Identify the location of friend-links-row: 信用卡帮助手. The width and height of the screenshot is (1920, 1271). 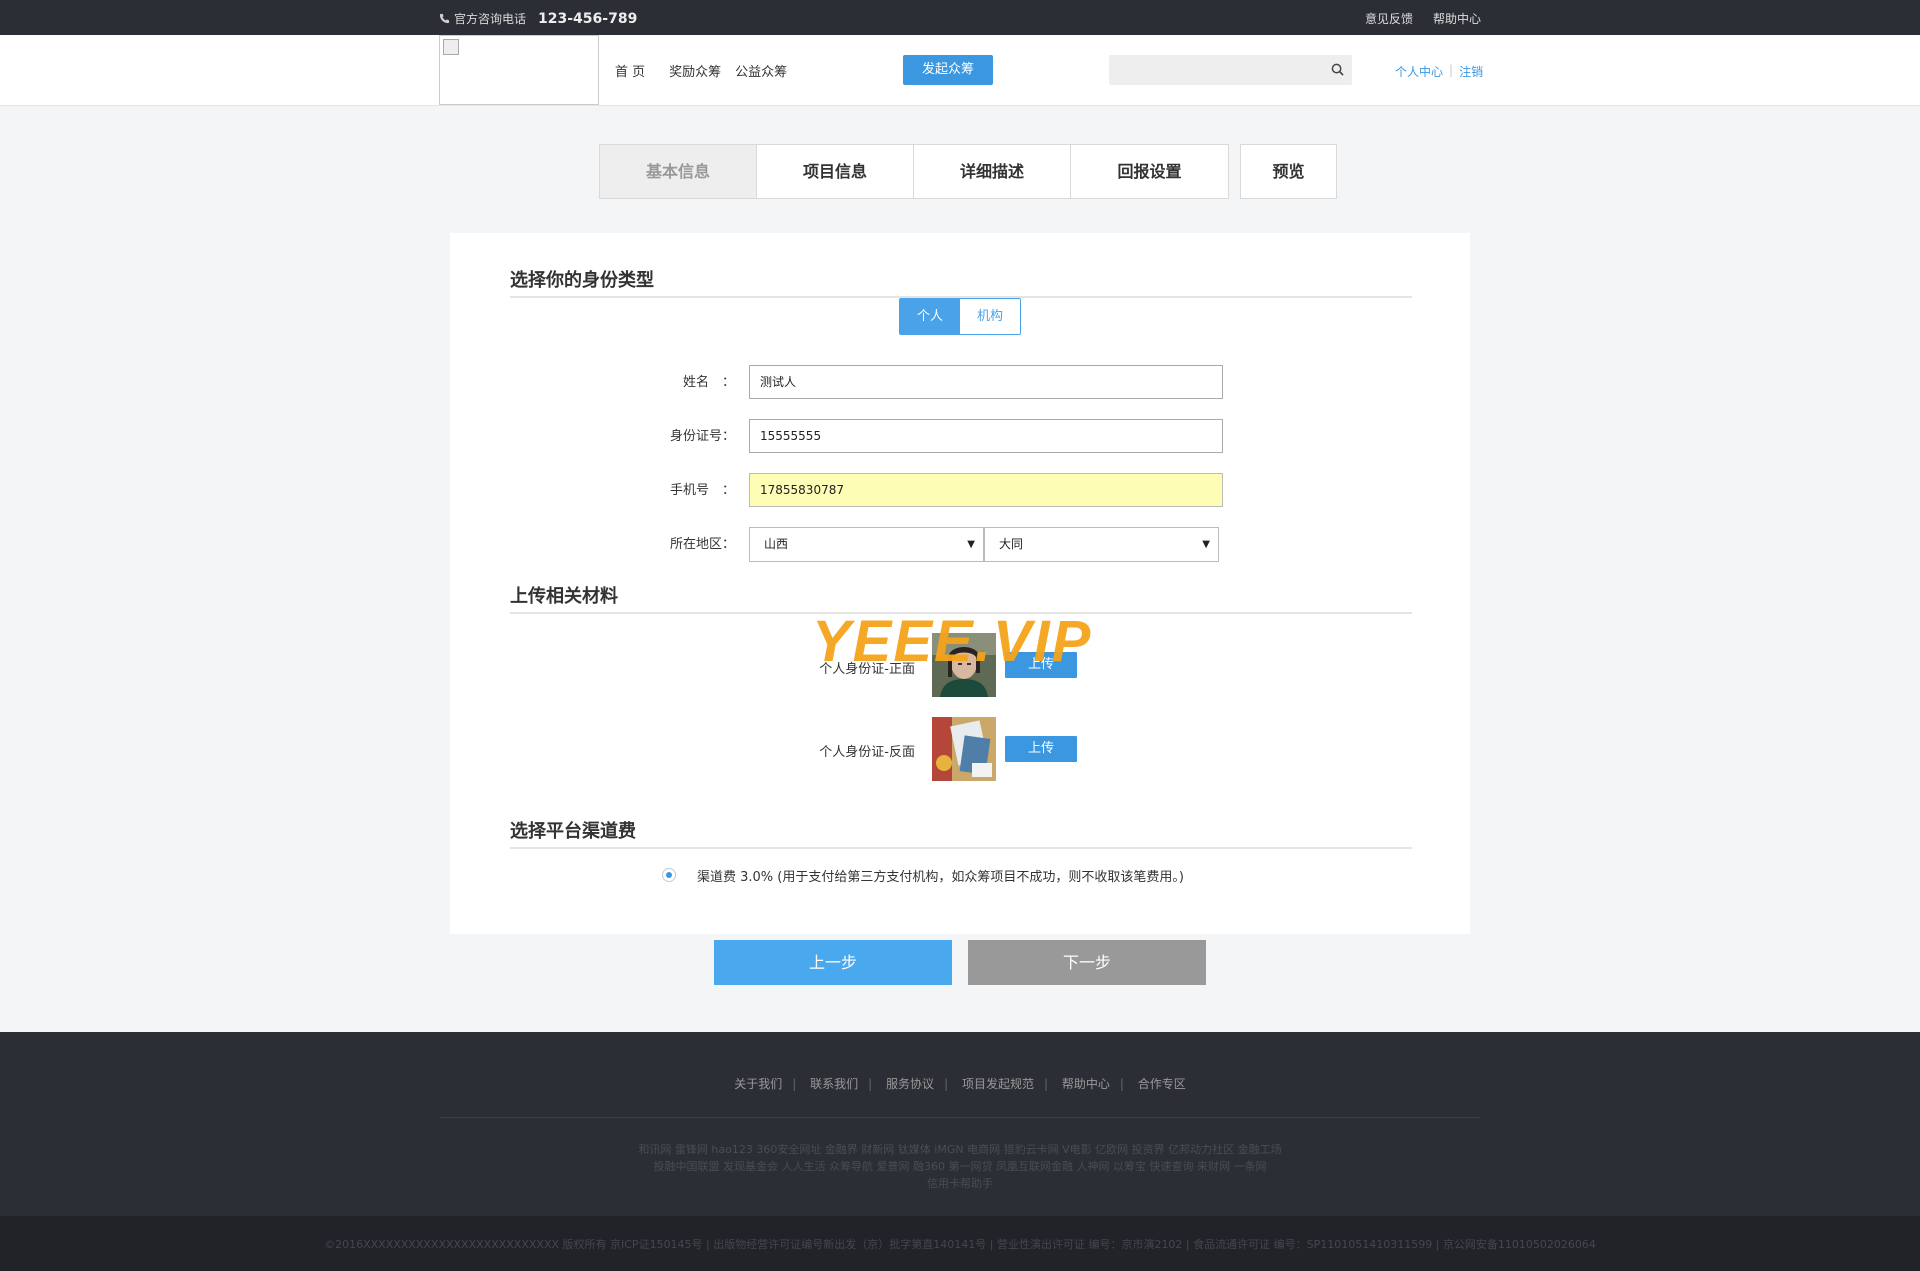
(960, 1183).